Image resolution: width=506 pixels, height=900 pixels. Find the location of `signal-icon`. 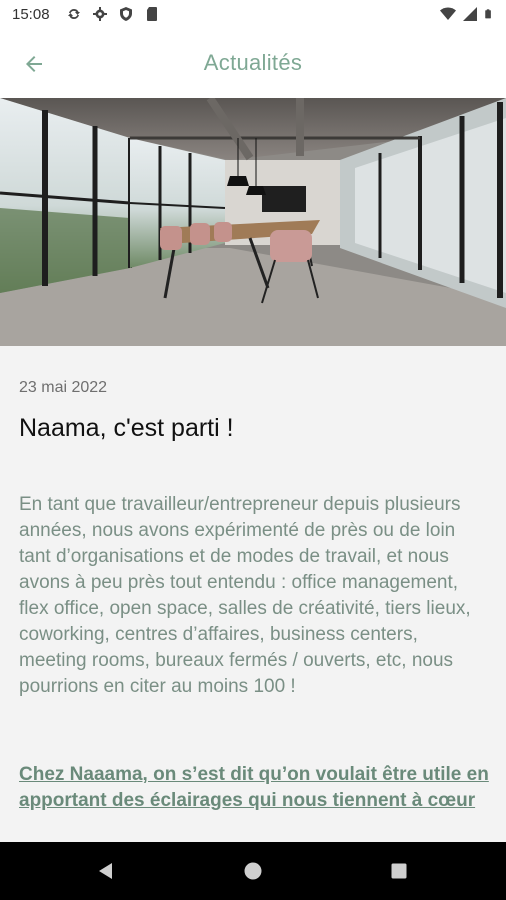

signal-icon is located at coordinates (470, 14).